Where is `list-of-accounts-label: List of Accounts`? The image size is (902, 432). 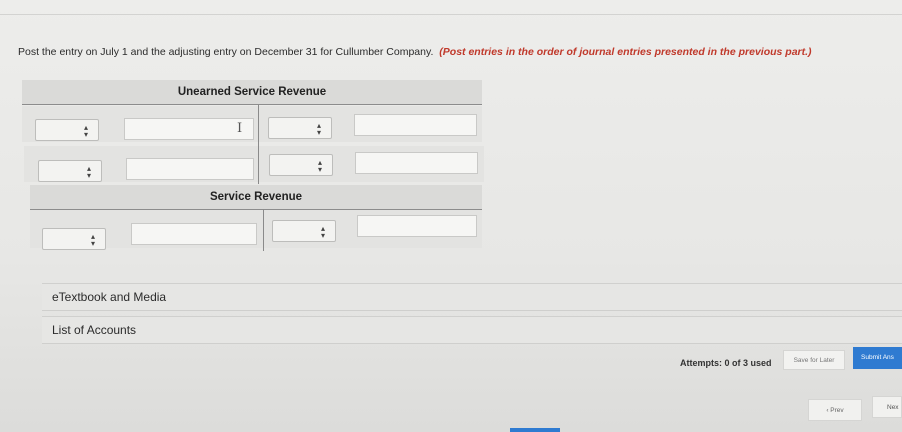
list-of-accounts-label: List of Accounts is located at coordinates (94, 330).